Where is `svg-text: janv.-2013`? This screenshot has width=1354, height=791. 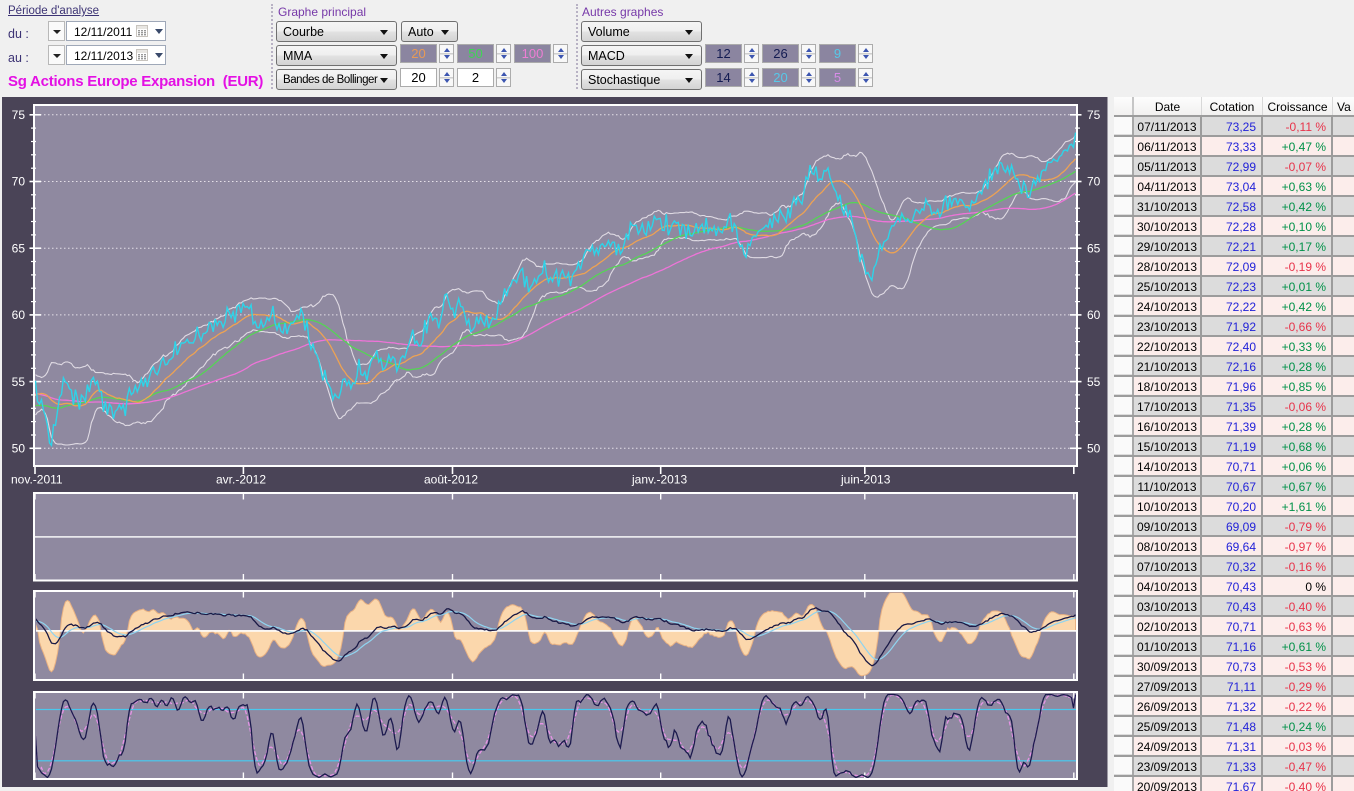 svg-text: janv.-2013 is located at coordinates (659, 480).